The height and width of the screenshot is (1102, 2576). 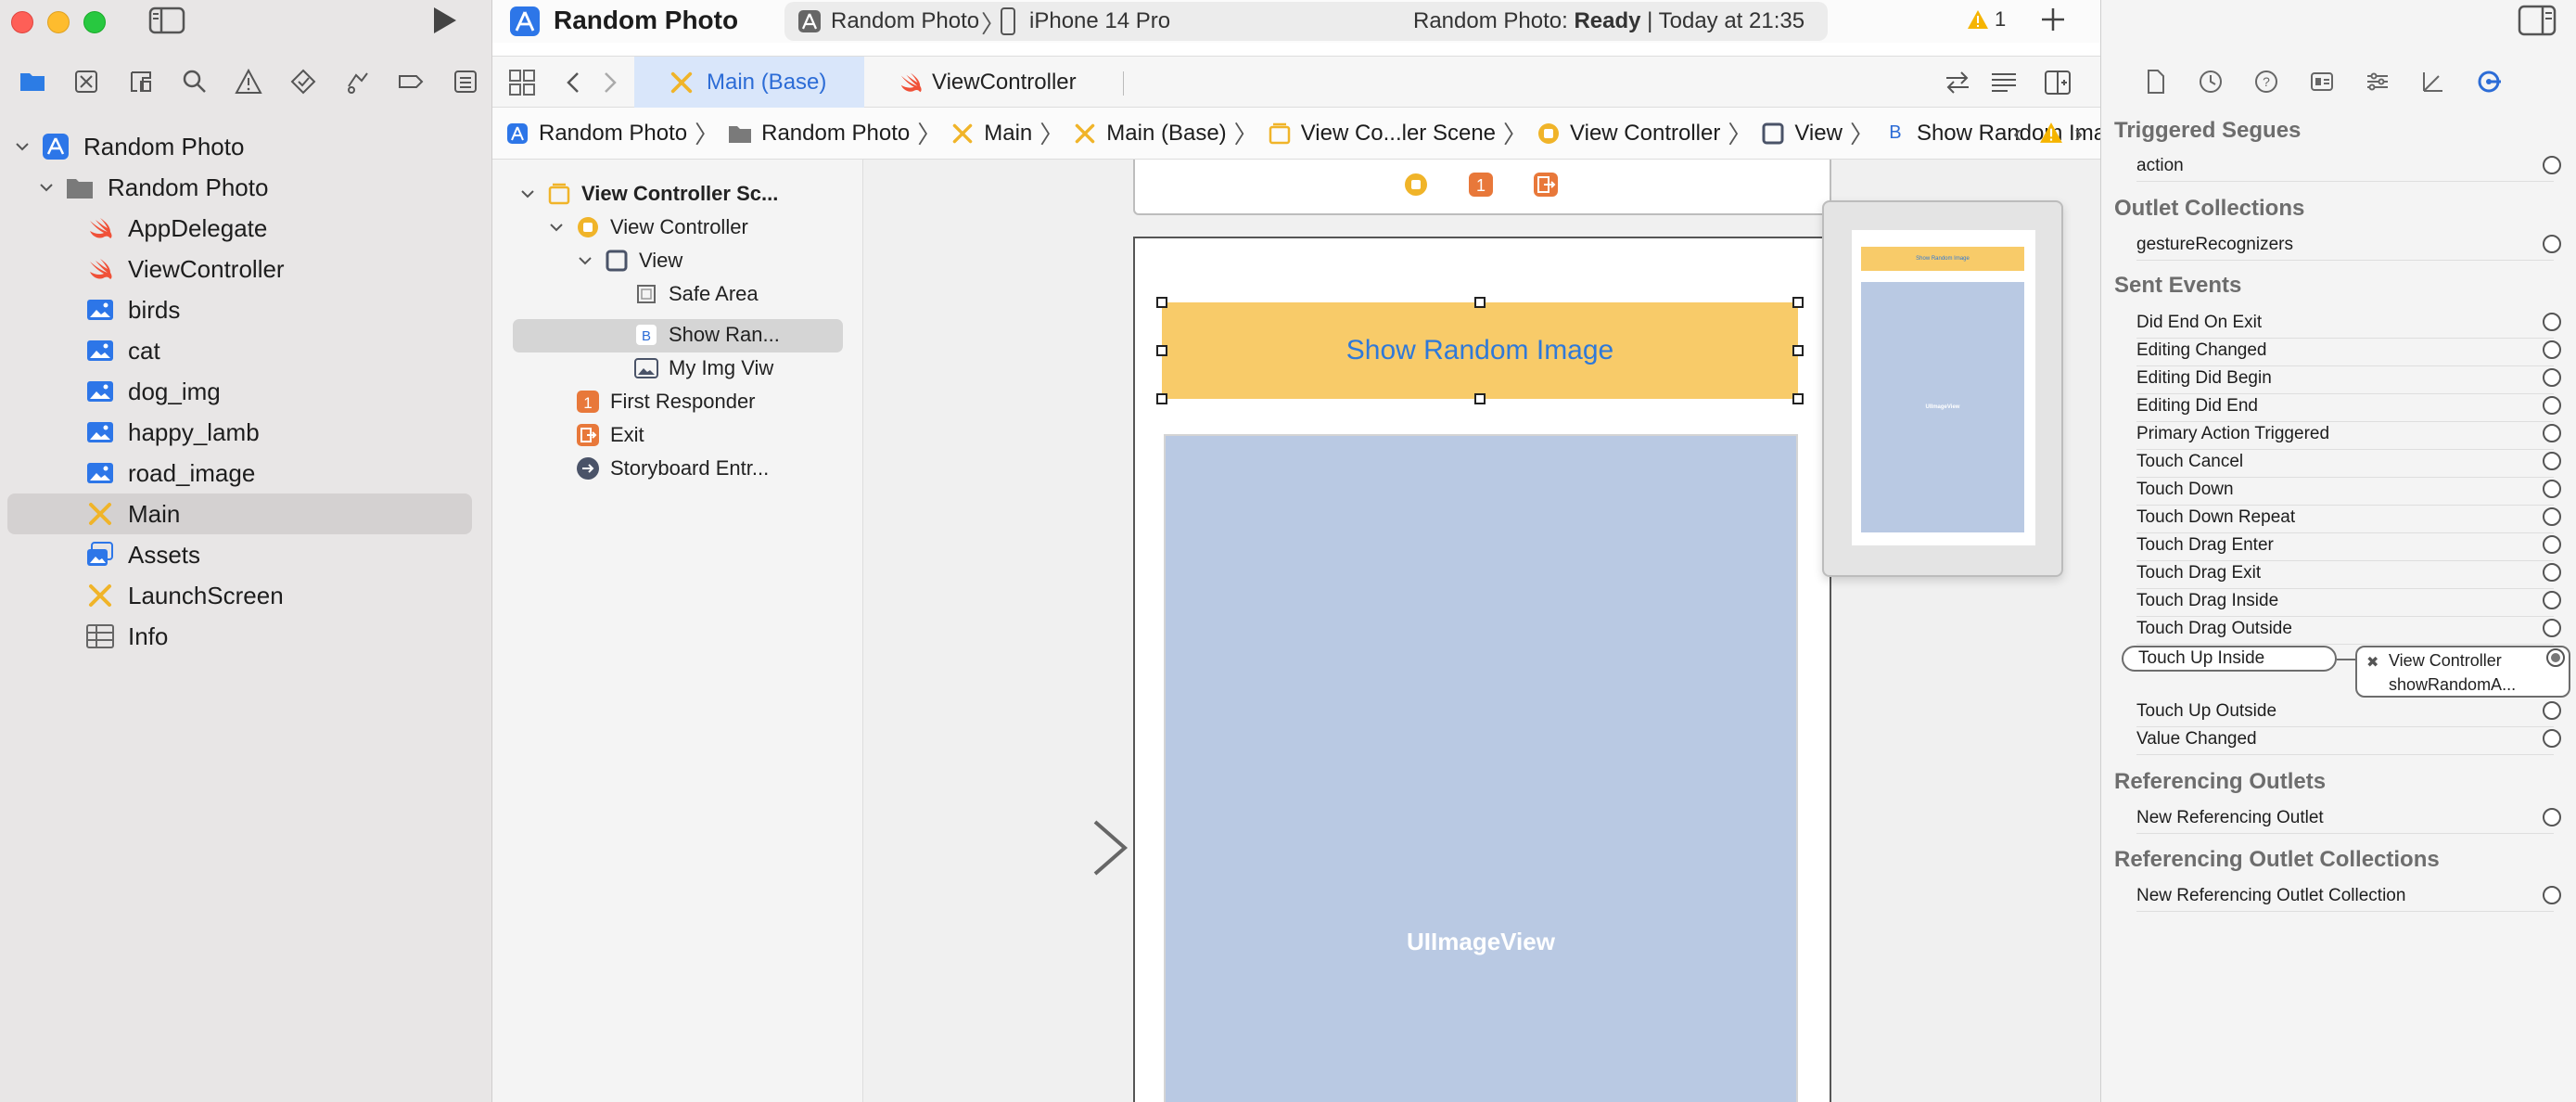 What do you see at coordinates (2348, 436) in the screenshot?
I see `connection-row: Primary Action Triggered` at bounding box center [2348, 436].